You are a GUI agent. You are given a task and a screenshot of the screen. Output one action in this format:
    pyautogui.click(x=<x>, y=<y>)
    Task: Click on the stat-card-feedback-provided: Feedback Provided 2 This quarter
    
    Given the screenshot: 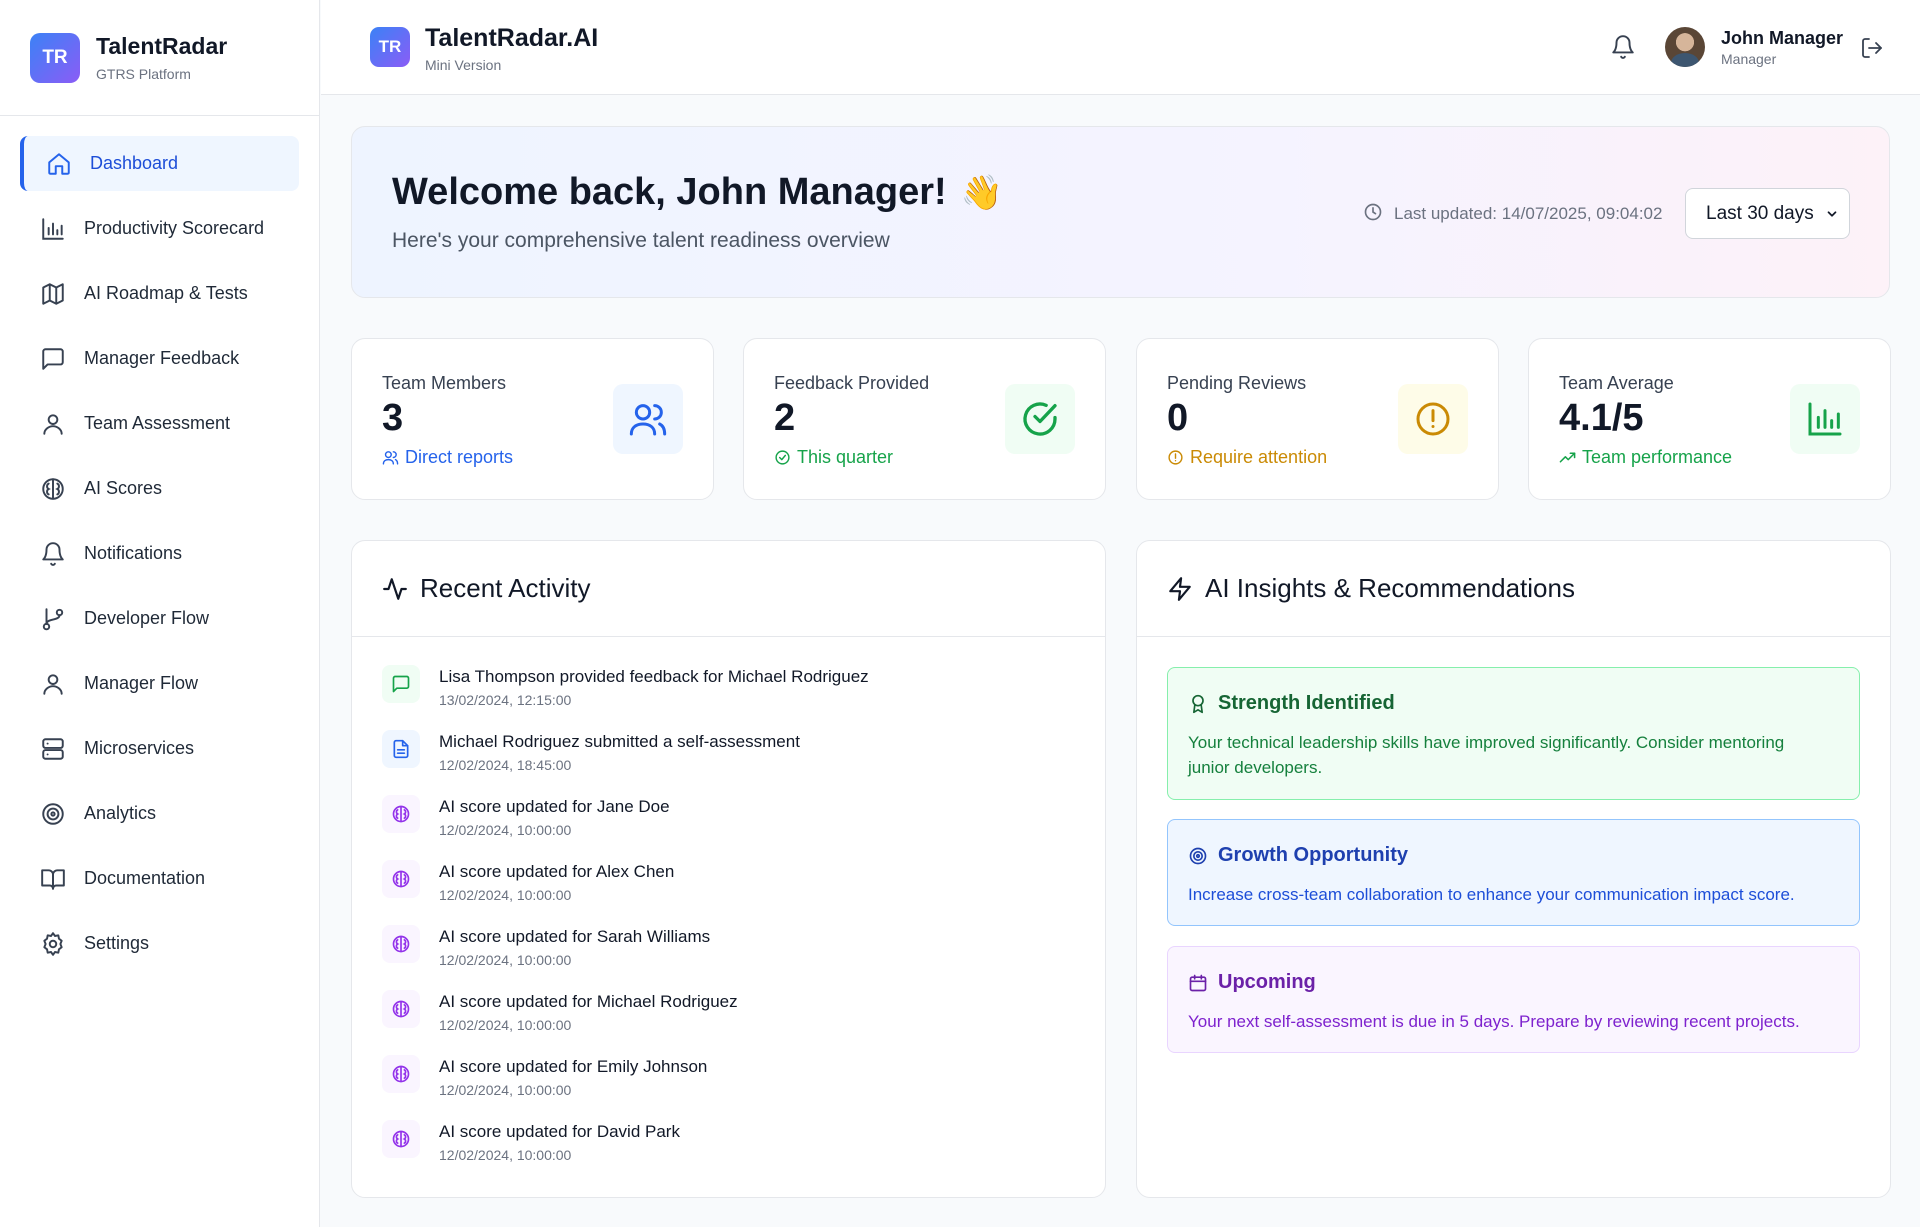 What is the action you would take?
    pyautogui.click(x=924, y=419)
    